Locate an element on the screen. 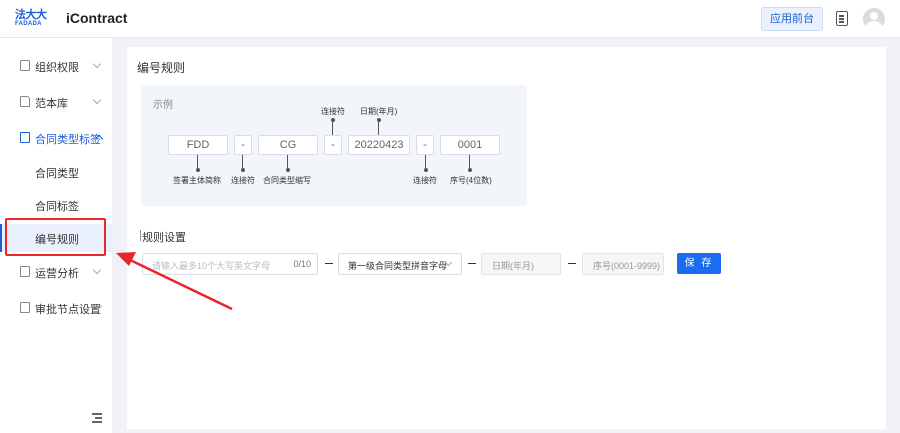 Image resolution: width=900 pixels, height=433 pixels. menu-collapse-icon is located at coordinates (97, 418).